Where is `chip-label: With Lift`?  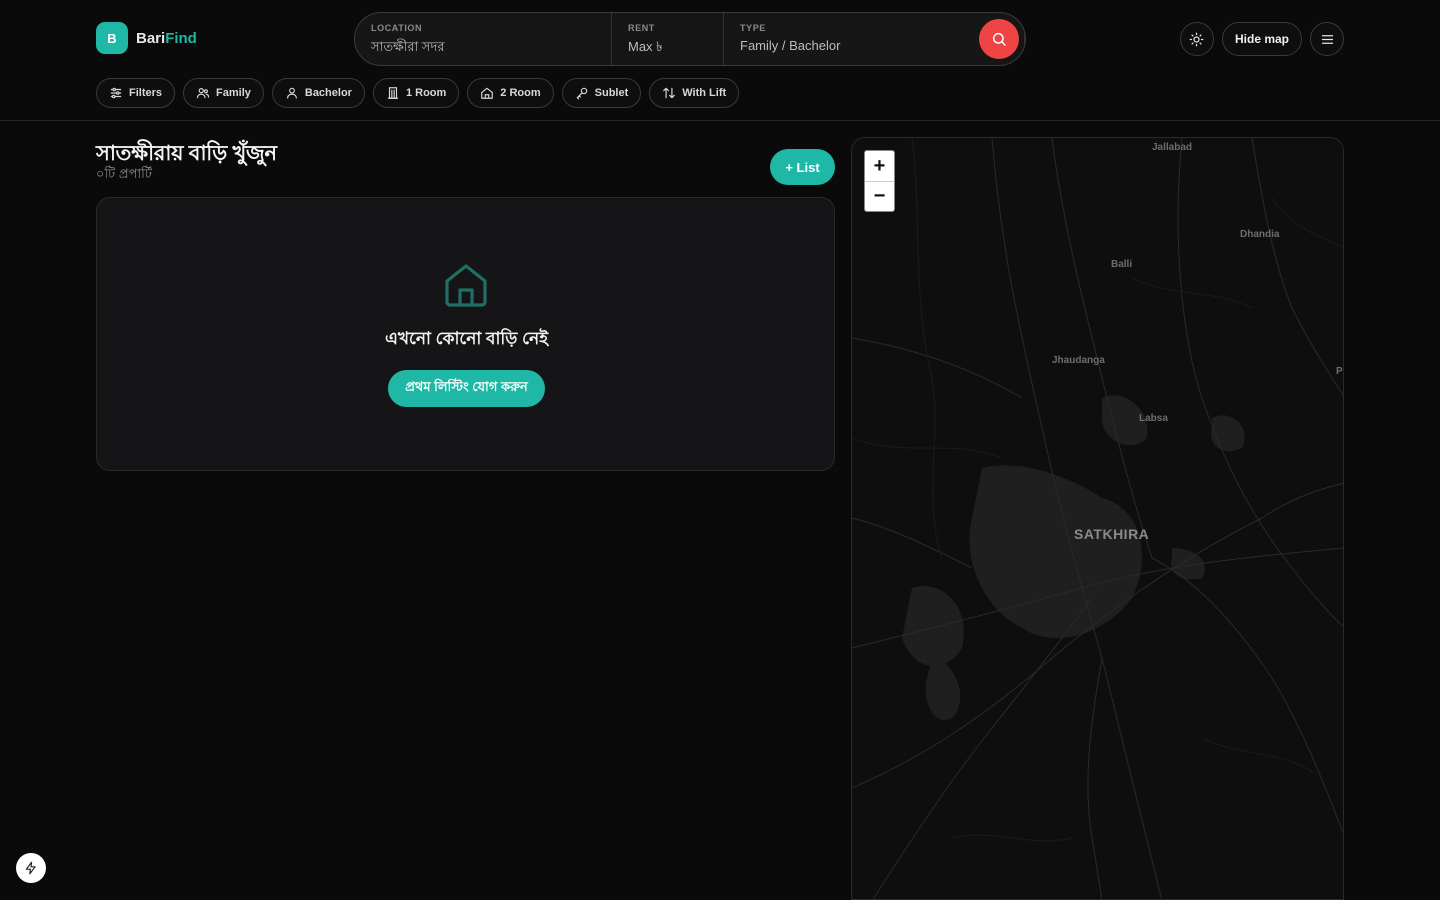 chip-label: With Lift is located at coordinates (704, 93).